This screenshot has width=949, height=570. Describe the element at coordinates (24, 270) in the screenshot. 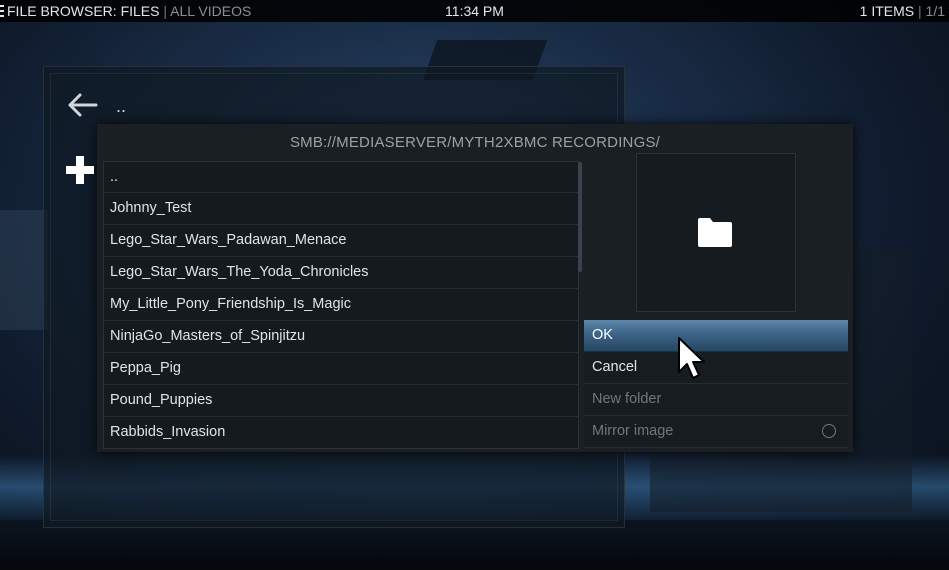

I see `background-left-panel` at that location.